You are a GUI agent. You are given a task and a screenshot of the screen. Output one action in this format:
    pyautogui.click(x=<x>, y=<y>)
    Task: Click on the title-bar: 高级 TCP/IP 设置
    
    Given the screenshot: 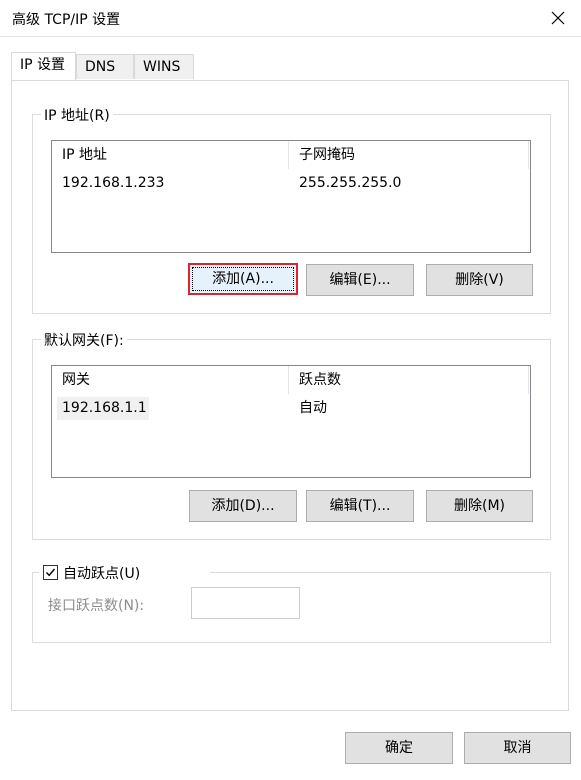 What is the action you would take?
    pyautogui.click(x=290, y=18)
    